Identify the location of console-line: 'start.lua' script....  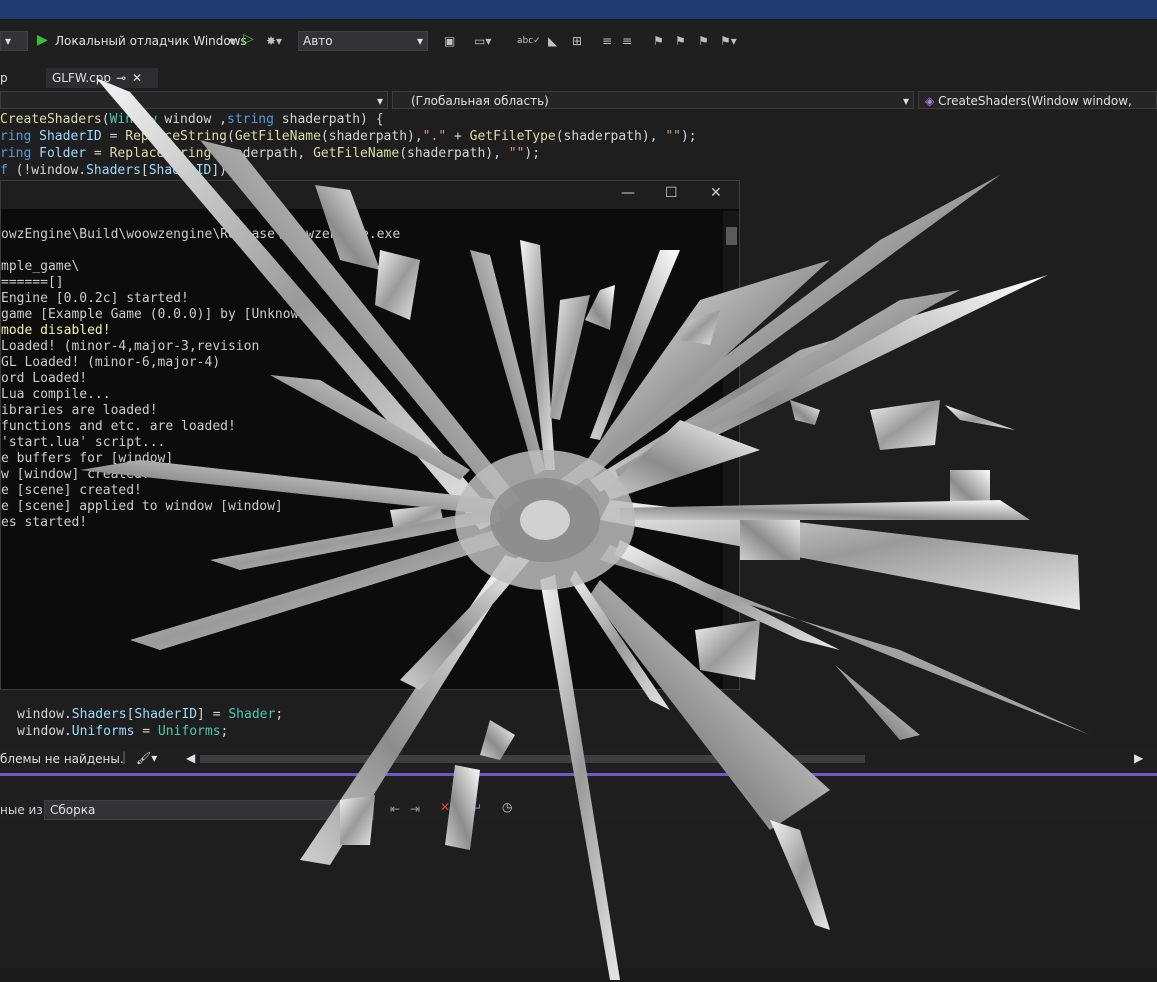
(83, 442).